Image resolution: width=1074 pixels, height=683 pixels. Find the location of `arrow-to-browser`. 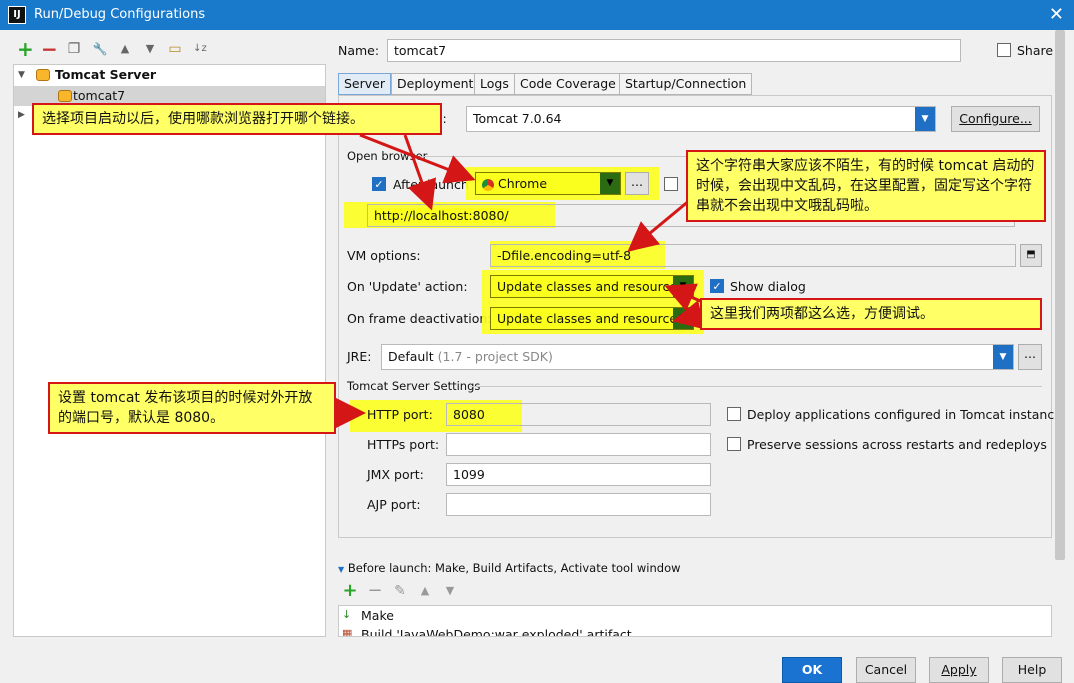

arrow-to-browser is located at coordinates (417, 158).